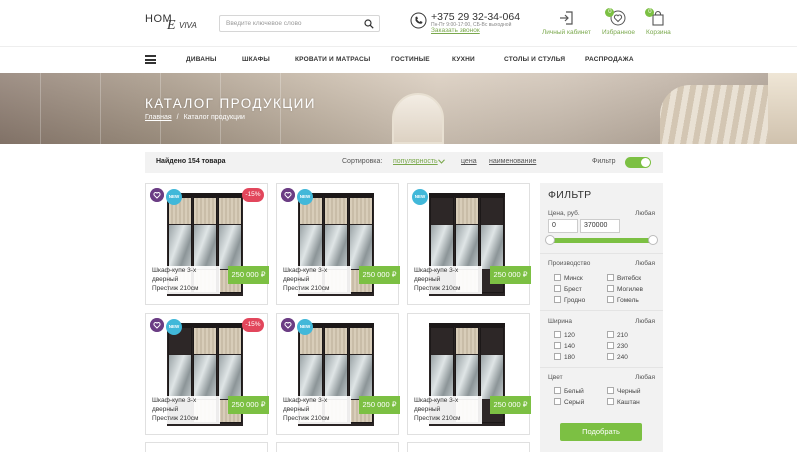 The width and height of the screenshot is (797, 452). I want to click on checkbox-producer-brest: Брест, so click(568, 289).